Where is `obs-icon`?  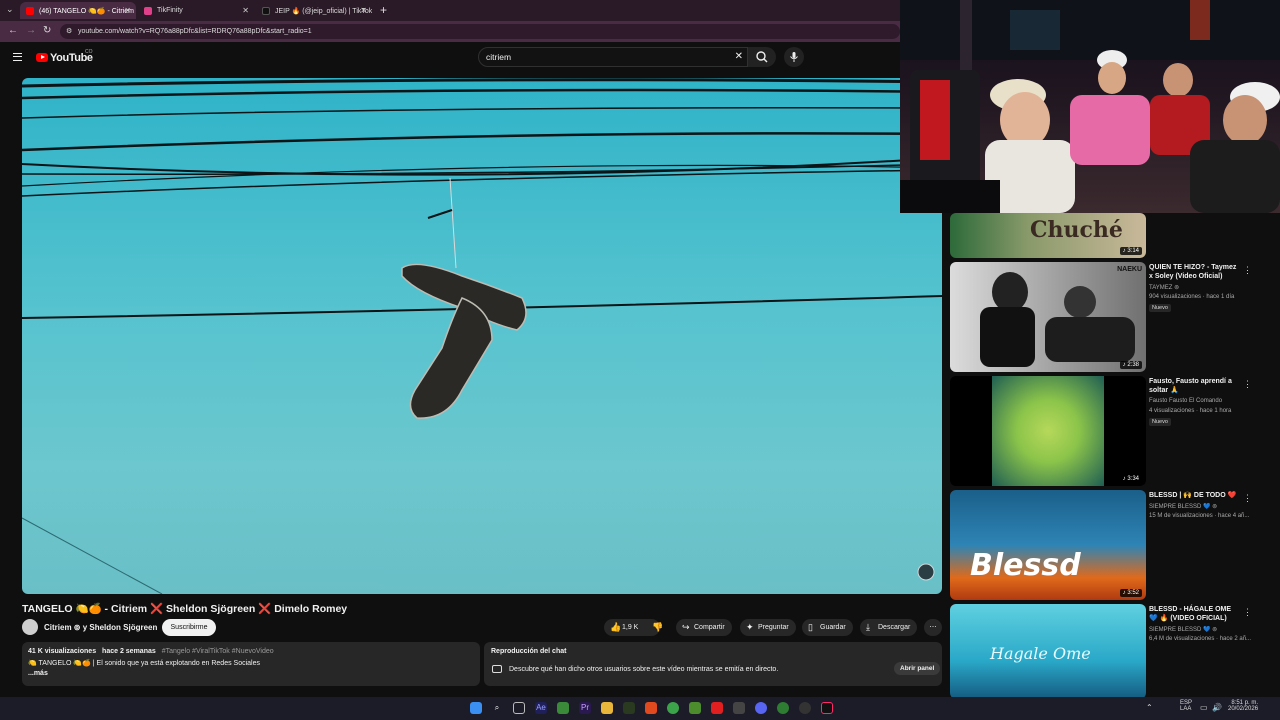
obs-icon is located at coordinates (805, 708).